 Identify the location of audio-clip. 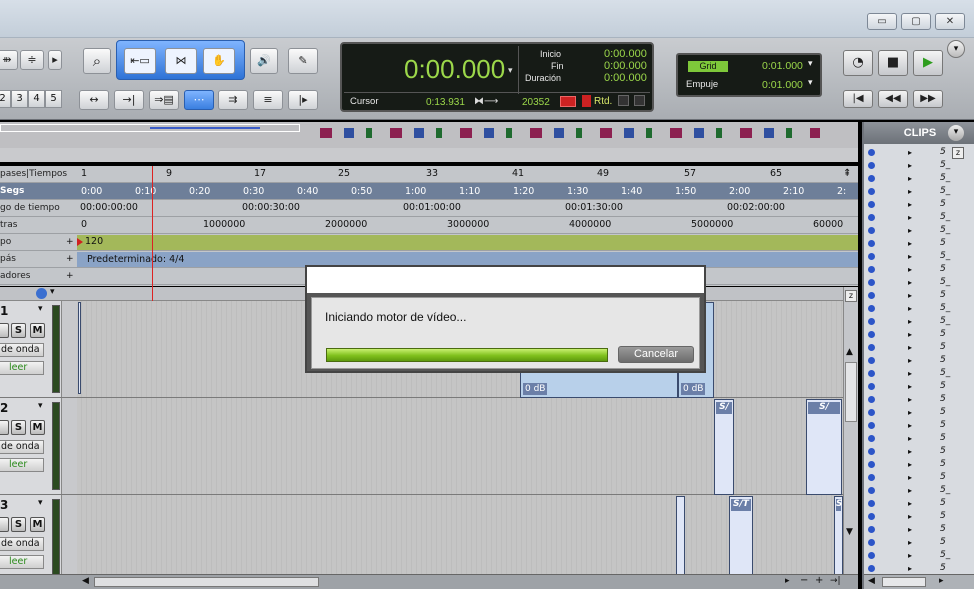
(680, 535).